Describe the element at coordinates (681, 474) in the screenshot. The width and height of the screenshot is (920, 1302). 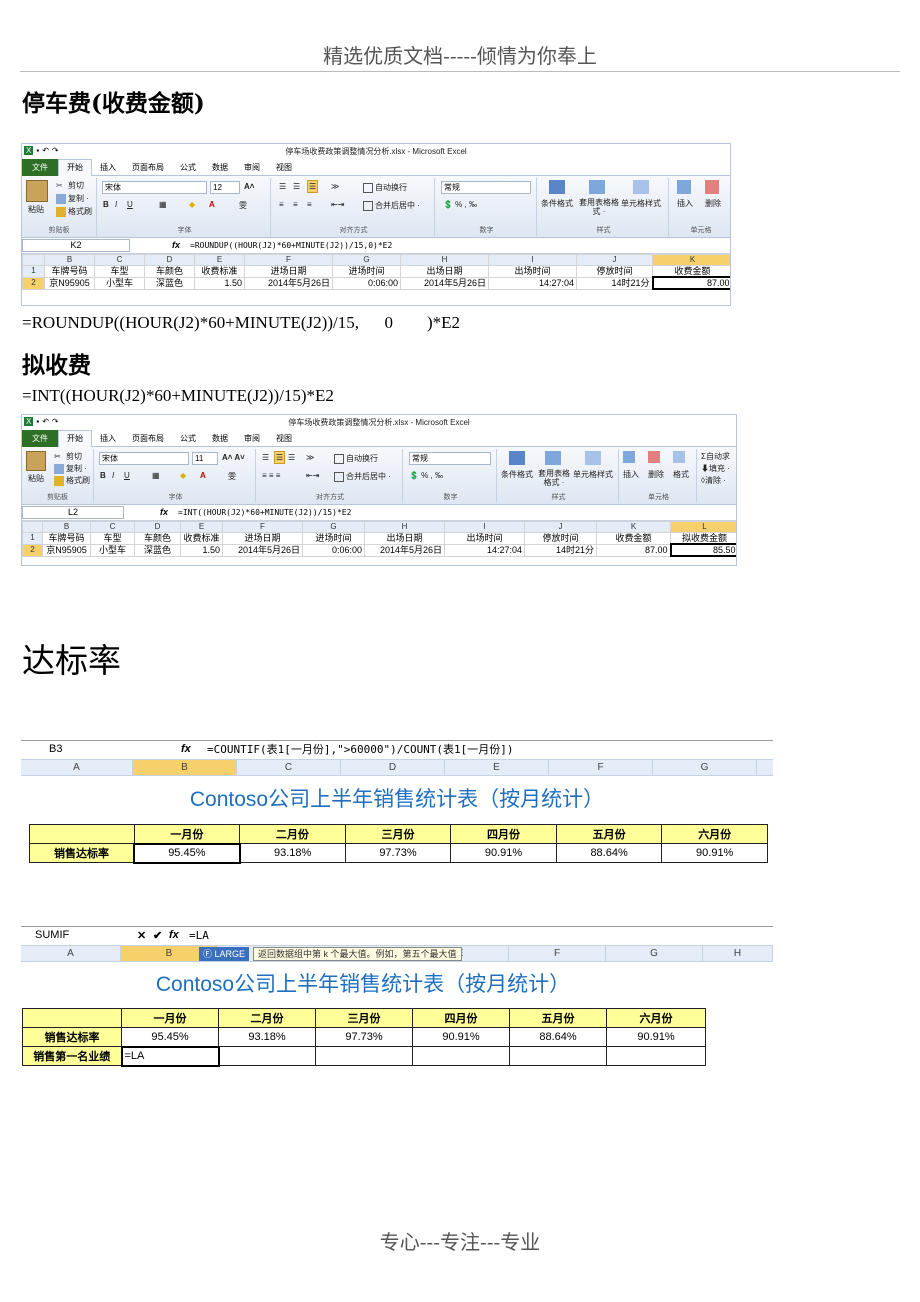
I see `format-cells-button: 格式` at that location.